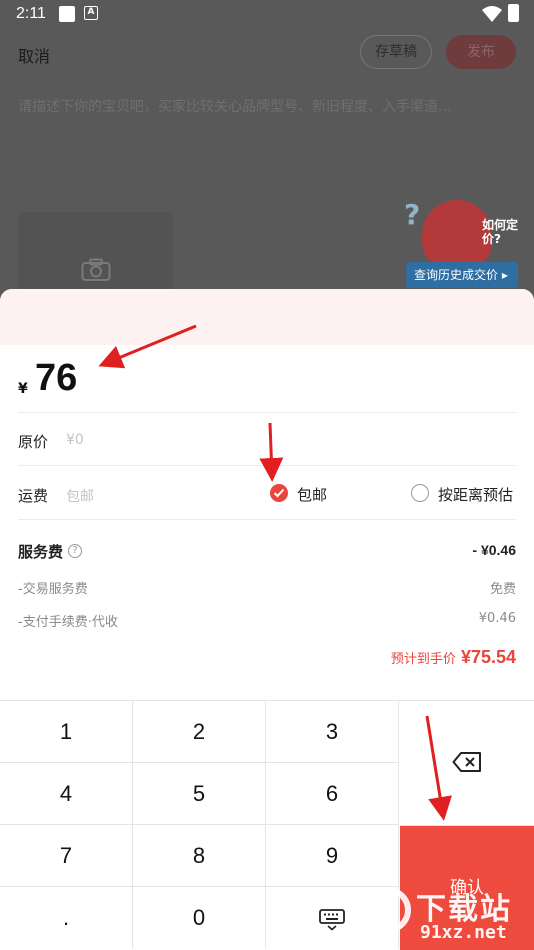 Image resolution: width=534 pixels, height=950 pixels. I want to click on price-history-button: 查询历史成交价 ▸, so click(462, 275).